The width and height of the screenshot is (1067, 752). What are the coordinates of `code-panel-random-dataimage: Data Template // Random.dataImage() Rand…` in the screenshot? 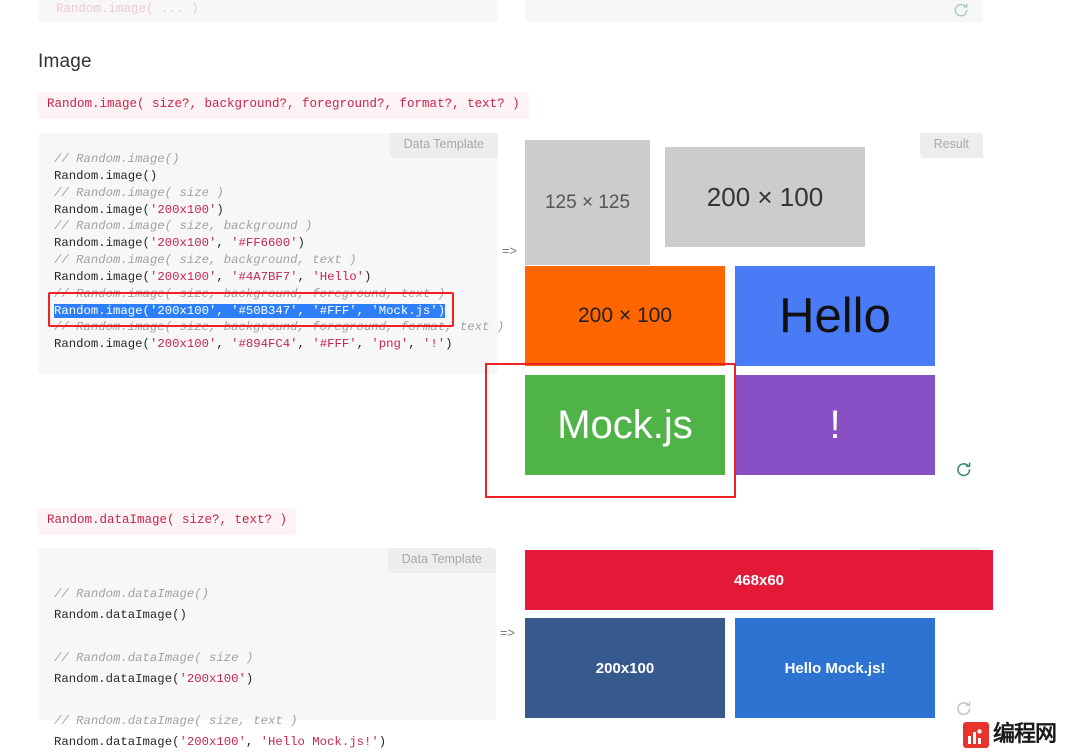 It's located at (267, 648).